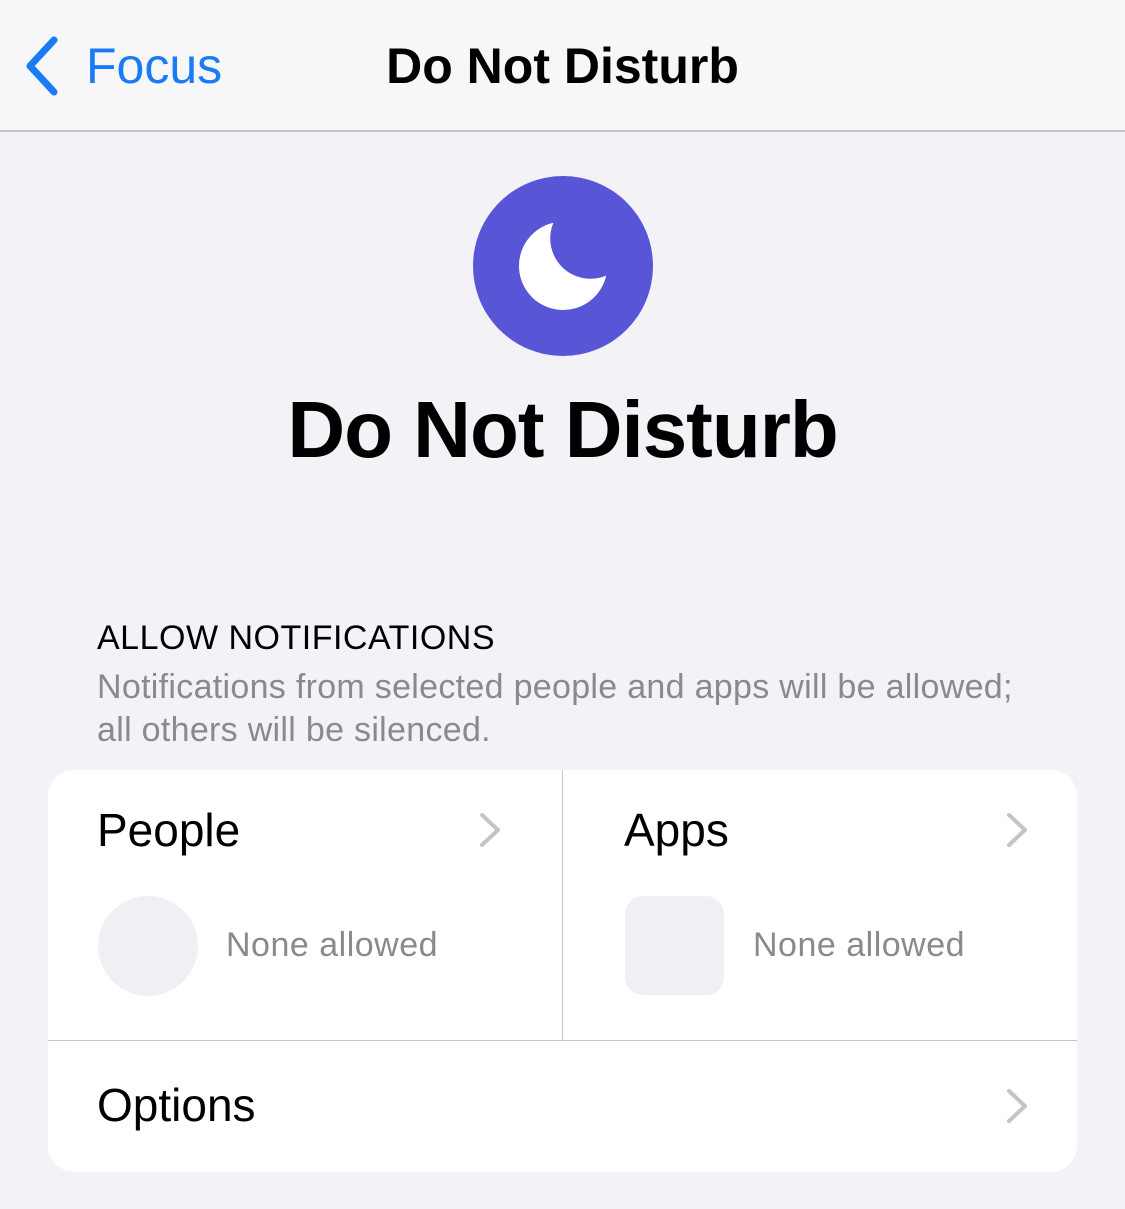  What do you see at coordinates (332, 945) in the screenshot?
I see `people-status: None allowed` at bounding box center [332, 945].